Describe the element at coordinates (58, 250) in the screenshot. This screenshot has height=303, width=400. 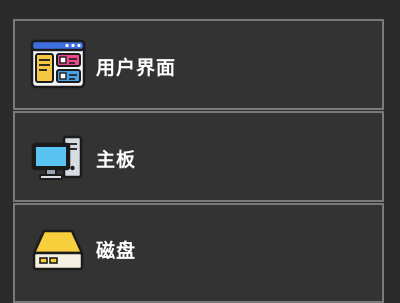
I see `disk-drive-icon` at that location.